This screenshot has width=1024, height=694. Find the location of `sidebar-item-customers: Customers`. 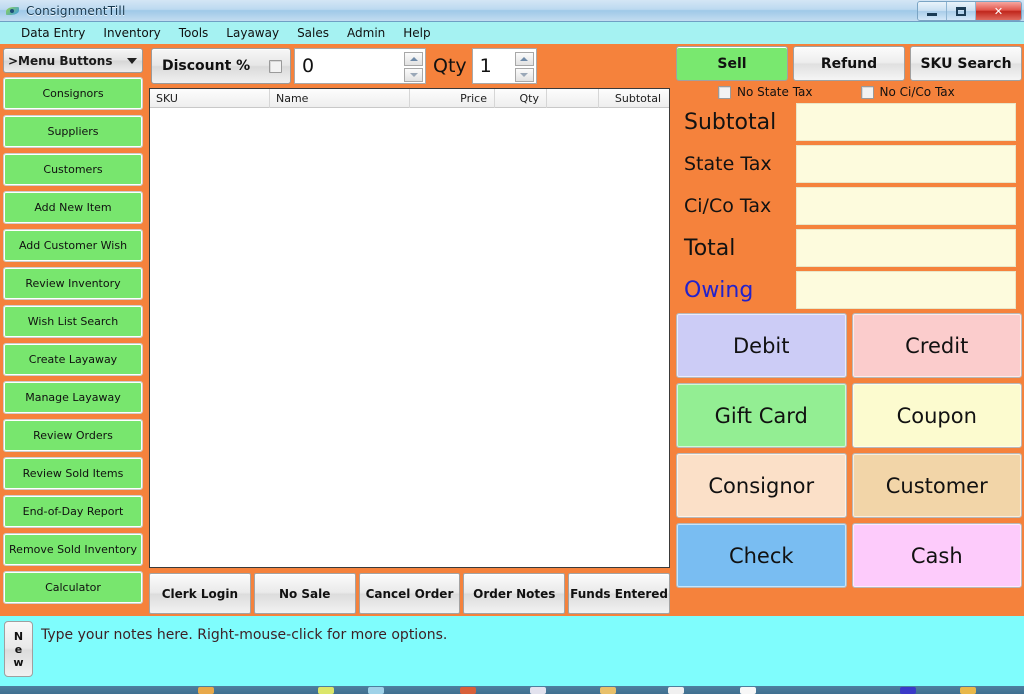

sidebar-item-customers: Customers is located at coordinates (73, 169).